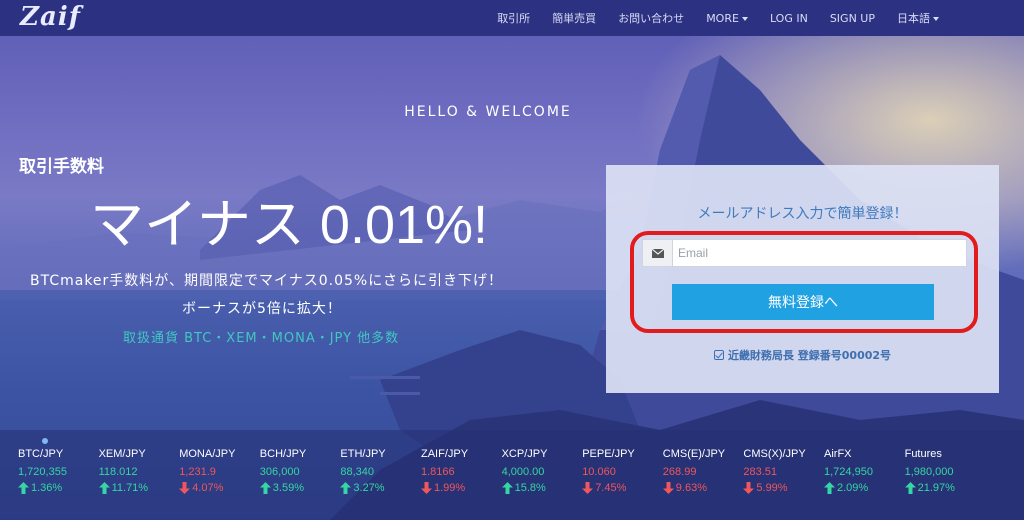 The width and height of the screenshot is (1024, 520). Describe the element at coordinates (789, 18) in the screenshot. I see `nav-link-login: LOG IN` at that location.